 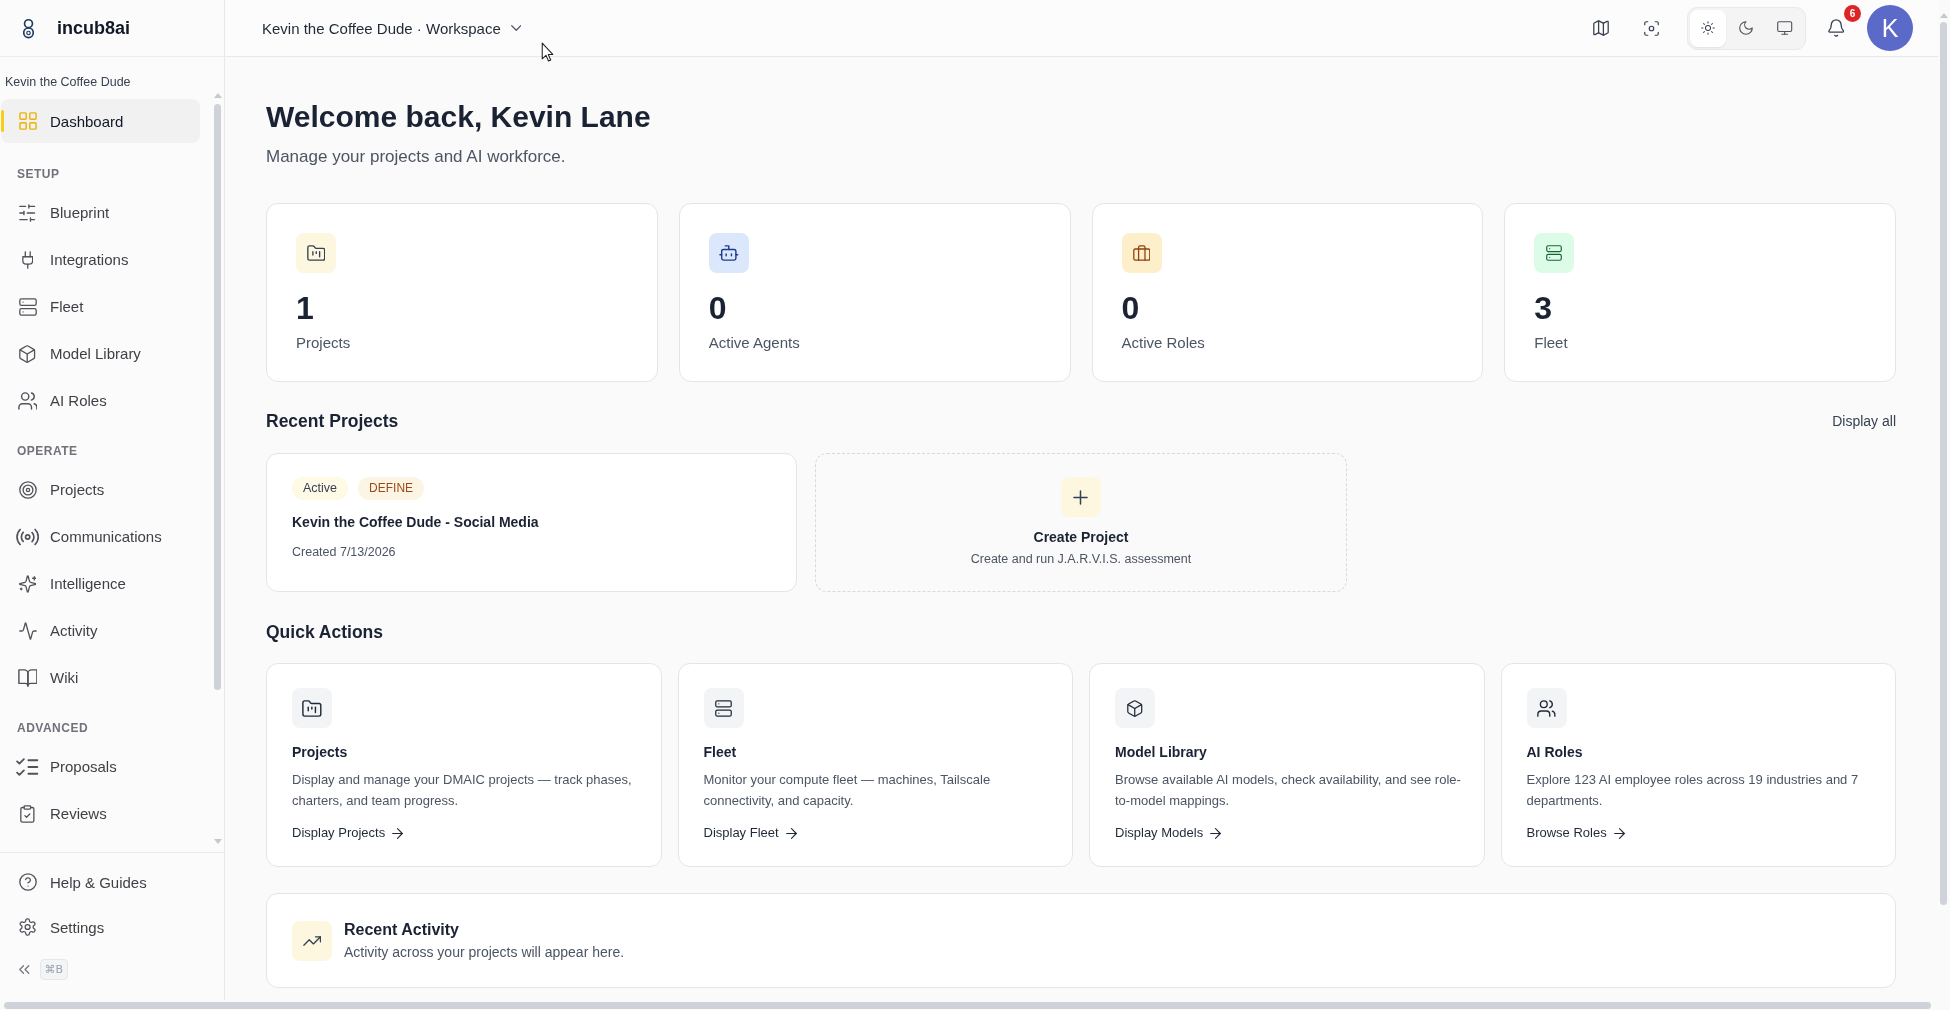 I want to click on display-all-link: Display all, so click(x=1864, y=421).